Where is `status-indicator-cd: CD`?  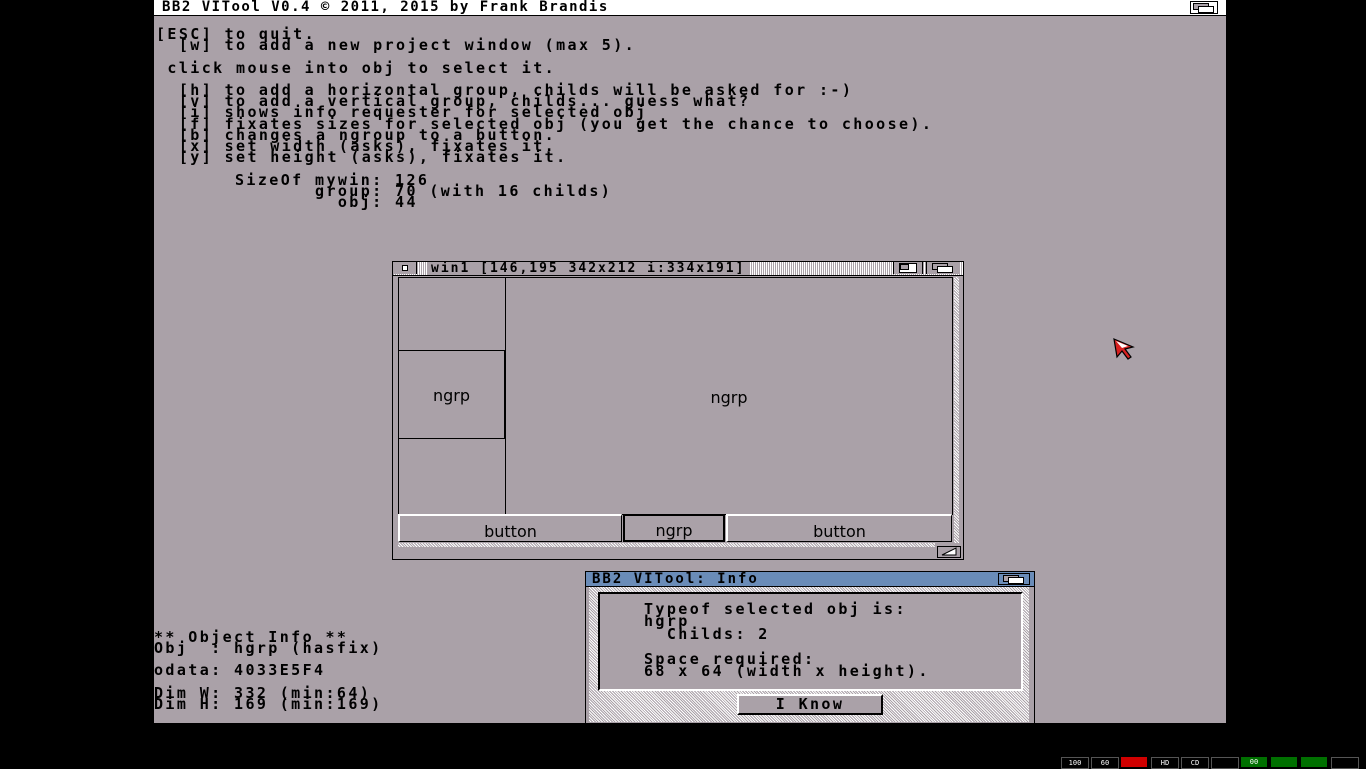
status-indicator-cd: CD is located at coordinates (1195, 763).